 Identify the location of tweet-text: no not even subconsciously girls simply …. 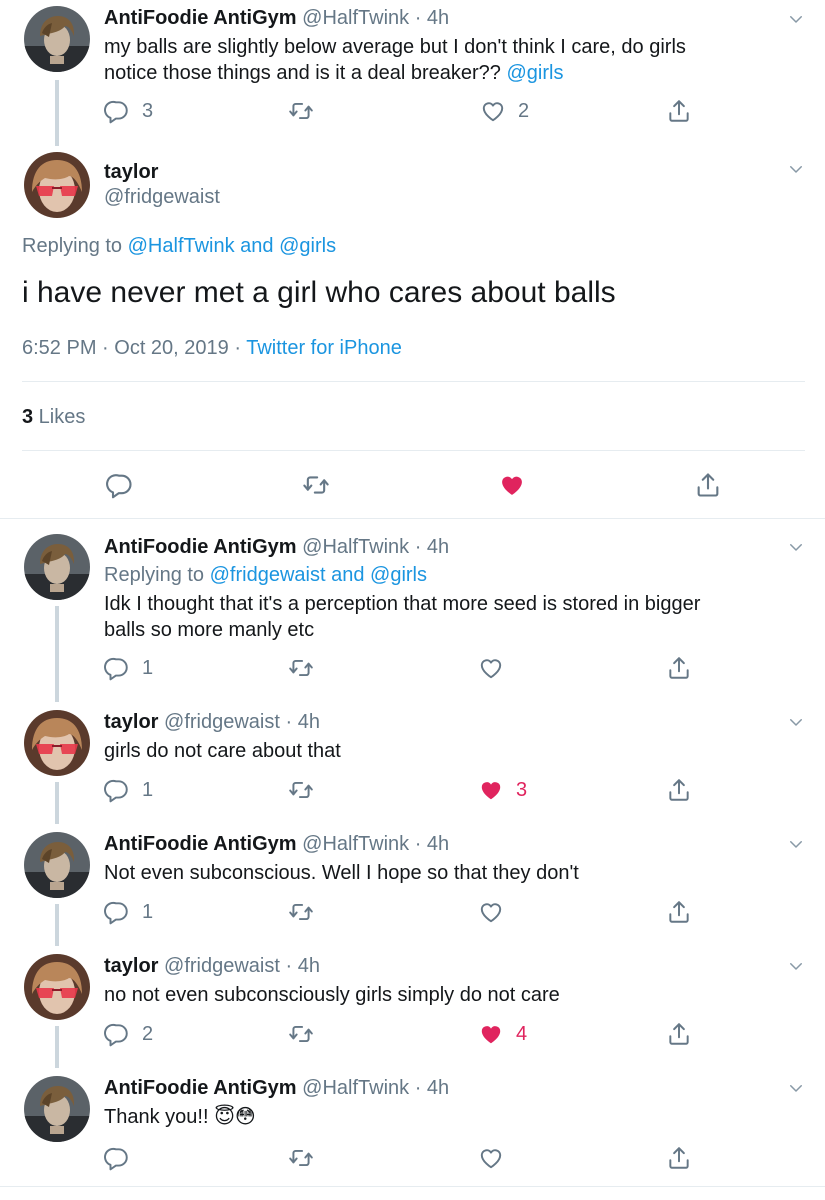
(332, 995).